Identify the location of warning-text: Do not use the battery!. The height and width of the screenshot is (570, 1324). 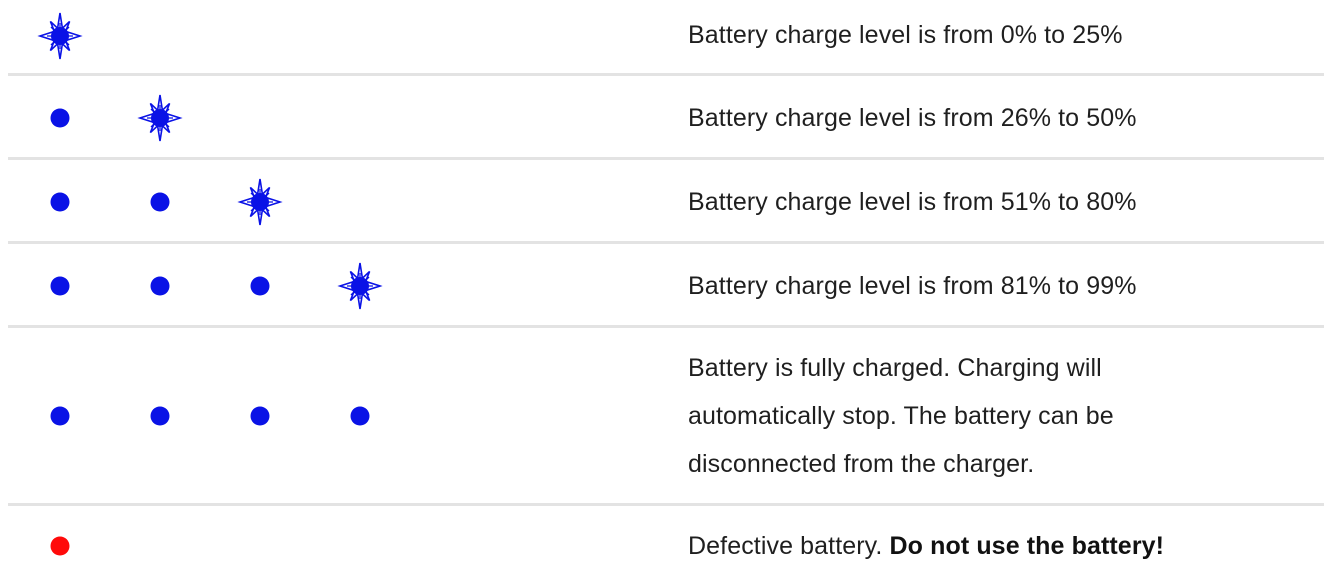
(1027, 546).